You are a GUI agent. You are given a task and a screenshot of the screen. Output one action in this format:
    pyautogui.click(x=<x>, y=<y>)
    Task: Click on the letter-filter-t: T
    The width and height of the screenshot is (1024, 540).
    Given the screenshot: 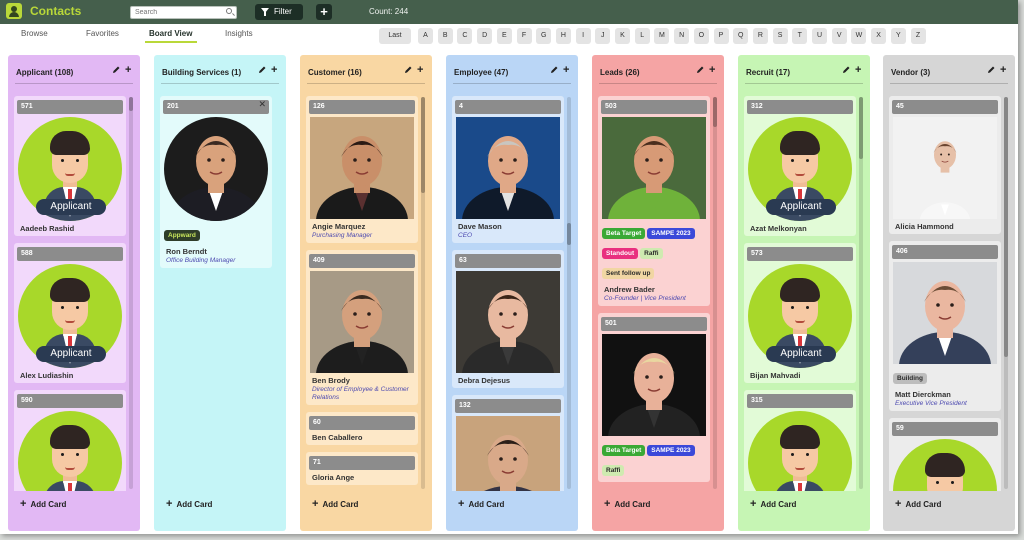 What is the action you would take?
    pyautogui.click(x=800, y=36)
    